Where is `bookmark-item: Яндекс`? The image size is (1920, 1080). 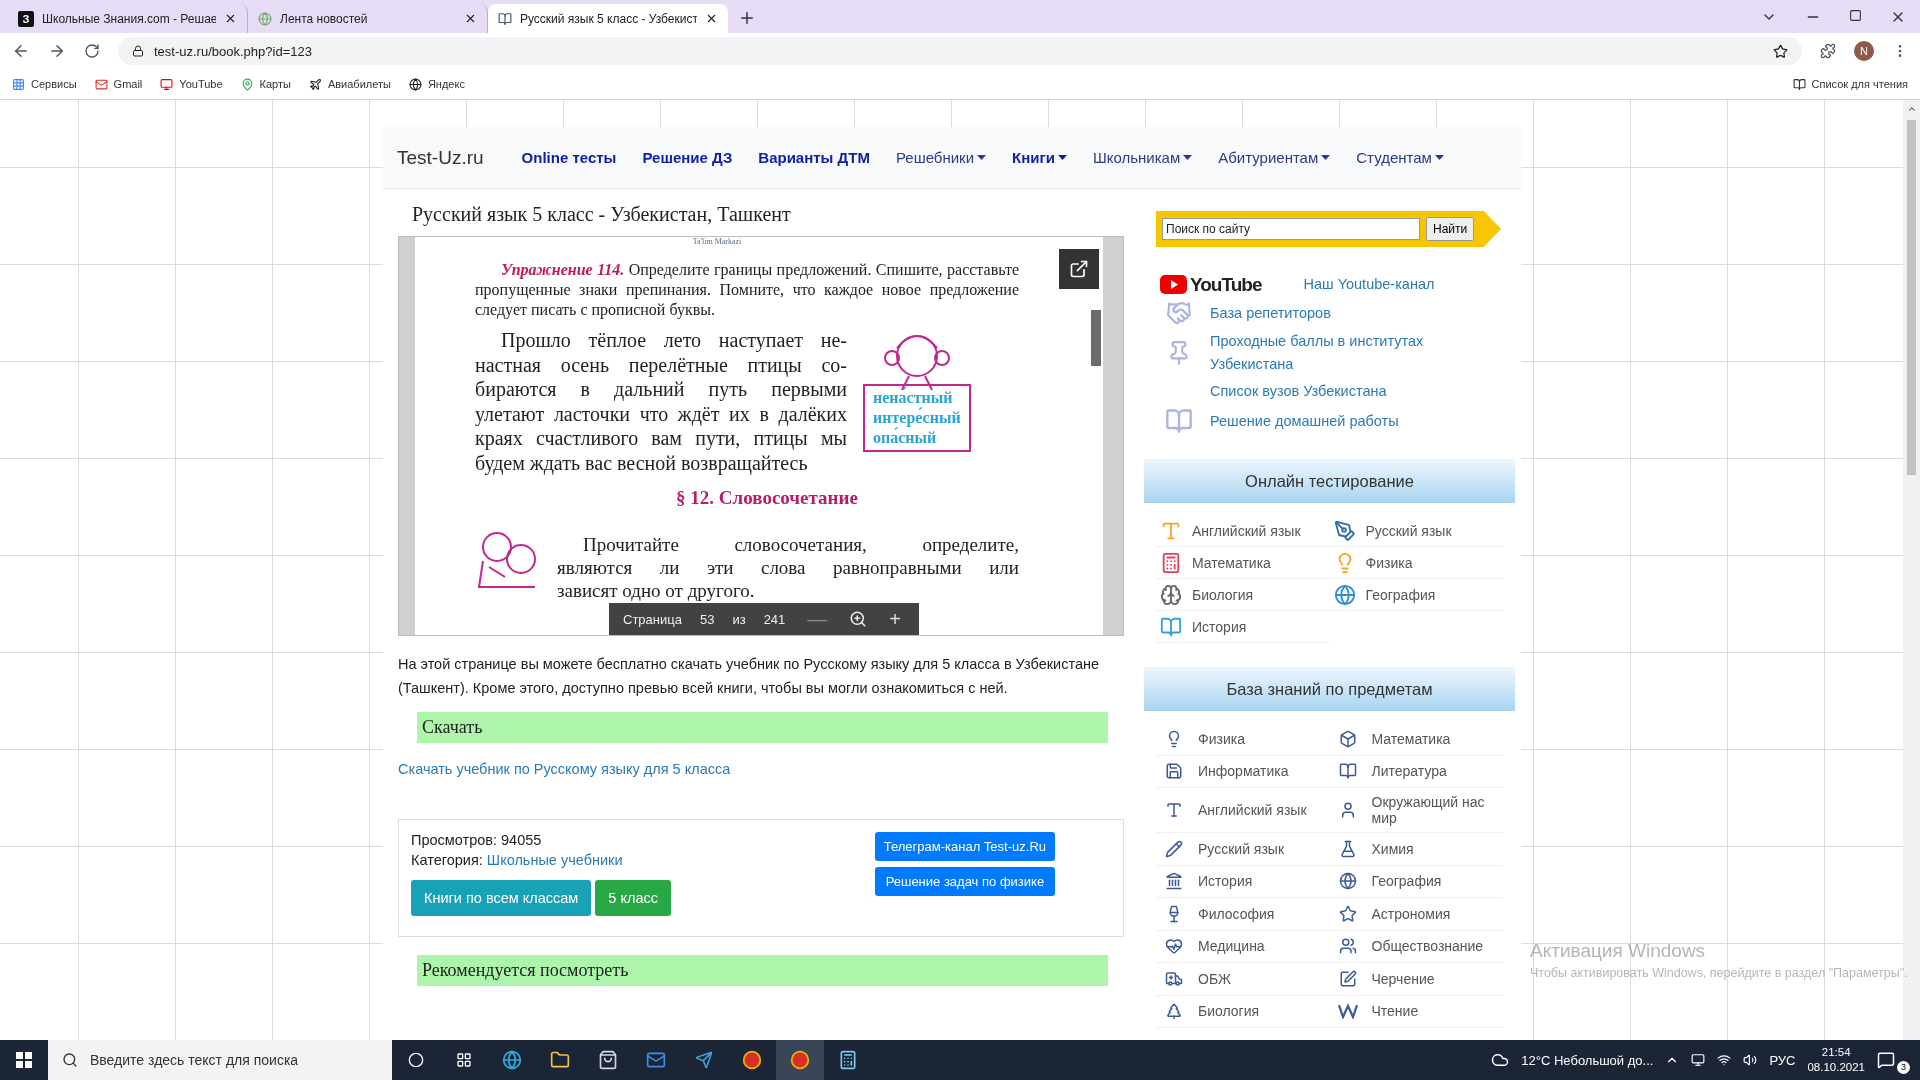
bookmark-item: Яндекс is located at coordinates (436, 84).